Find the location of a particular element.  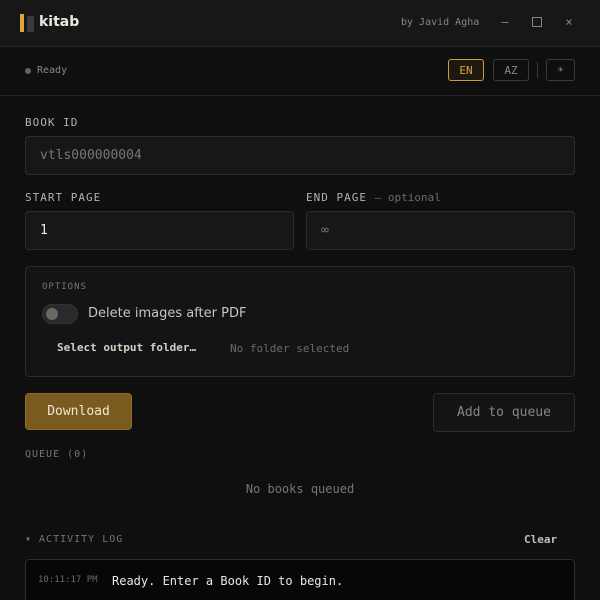

toggle-knob is located at coordinates (52, 314).